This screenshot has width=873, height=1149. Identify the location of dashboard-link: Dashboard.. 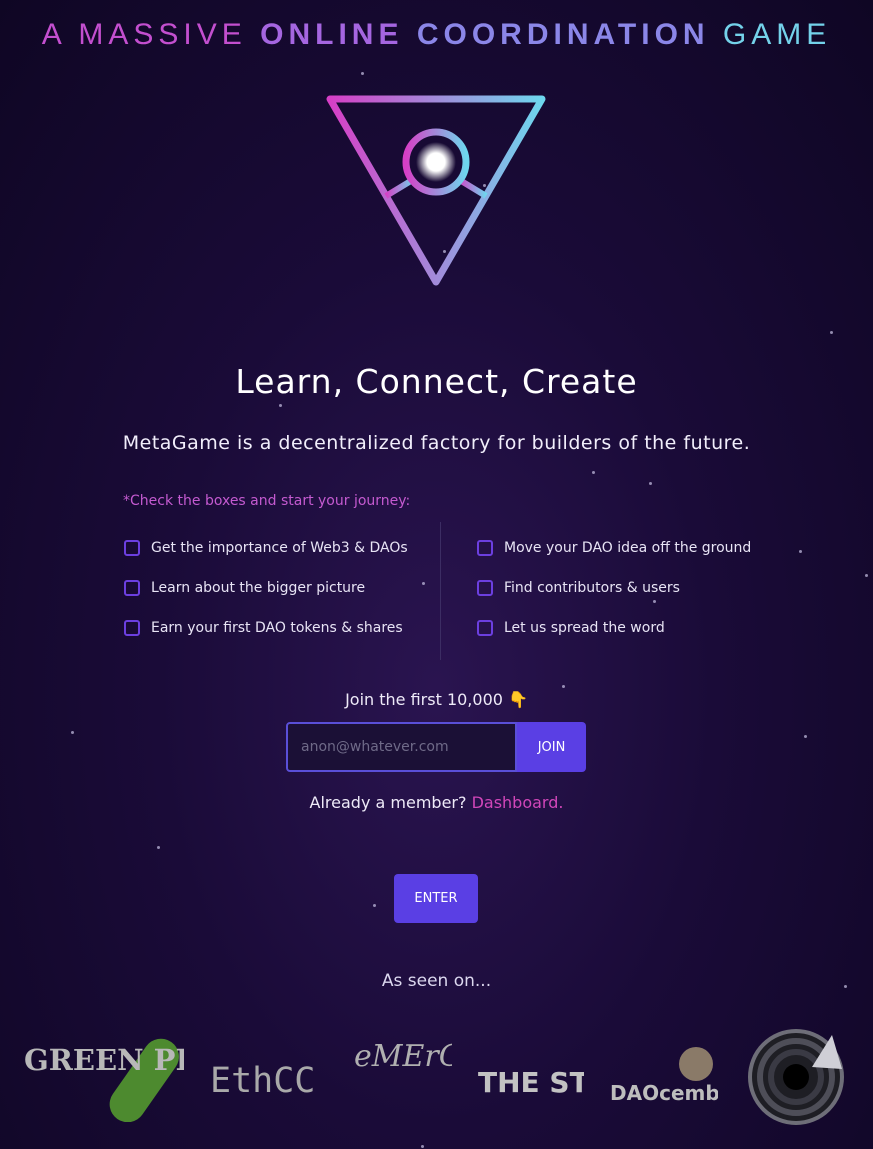
(518, 802).